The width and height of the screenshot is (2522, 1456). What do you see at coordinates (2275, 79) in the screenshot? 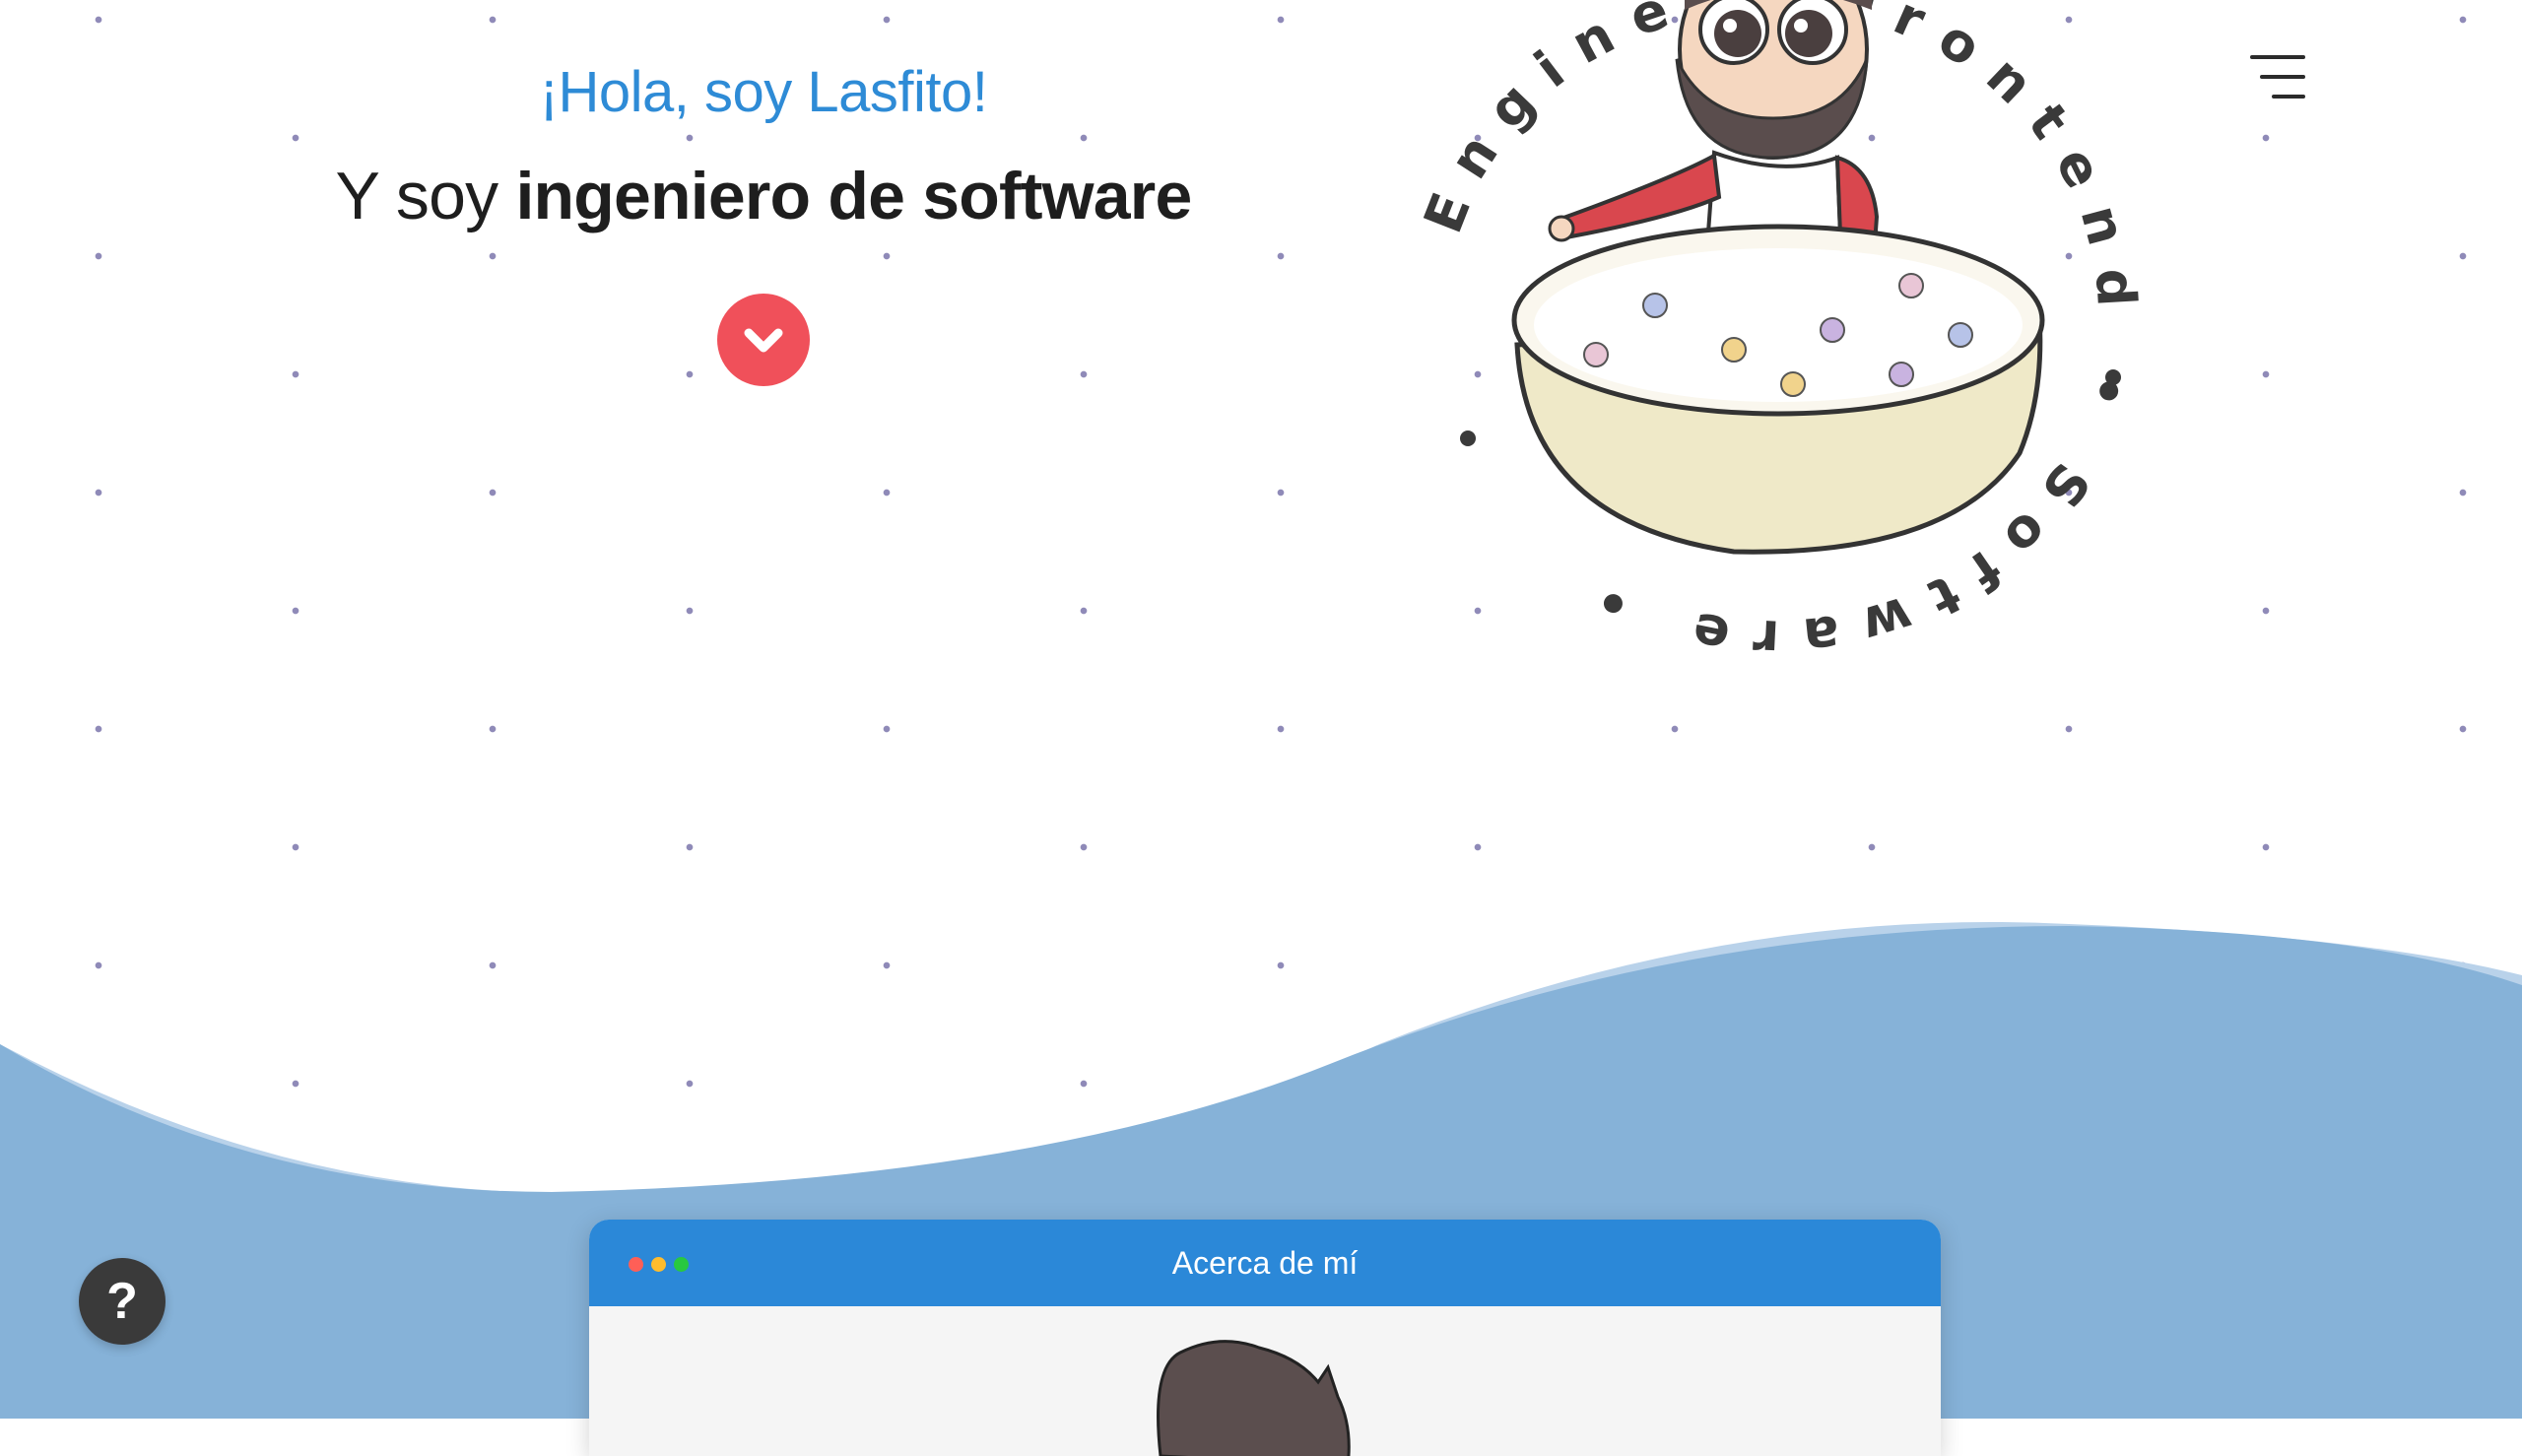
I see `hamburger-menu-icon` at bounding box center [2275, 79].